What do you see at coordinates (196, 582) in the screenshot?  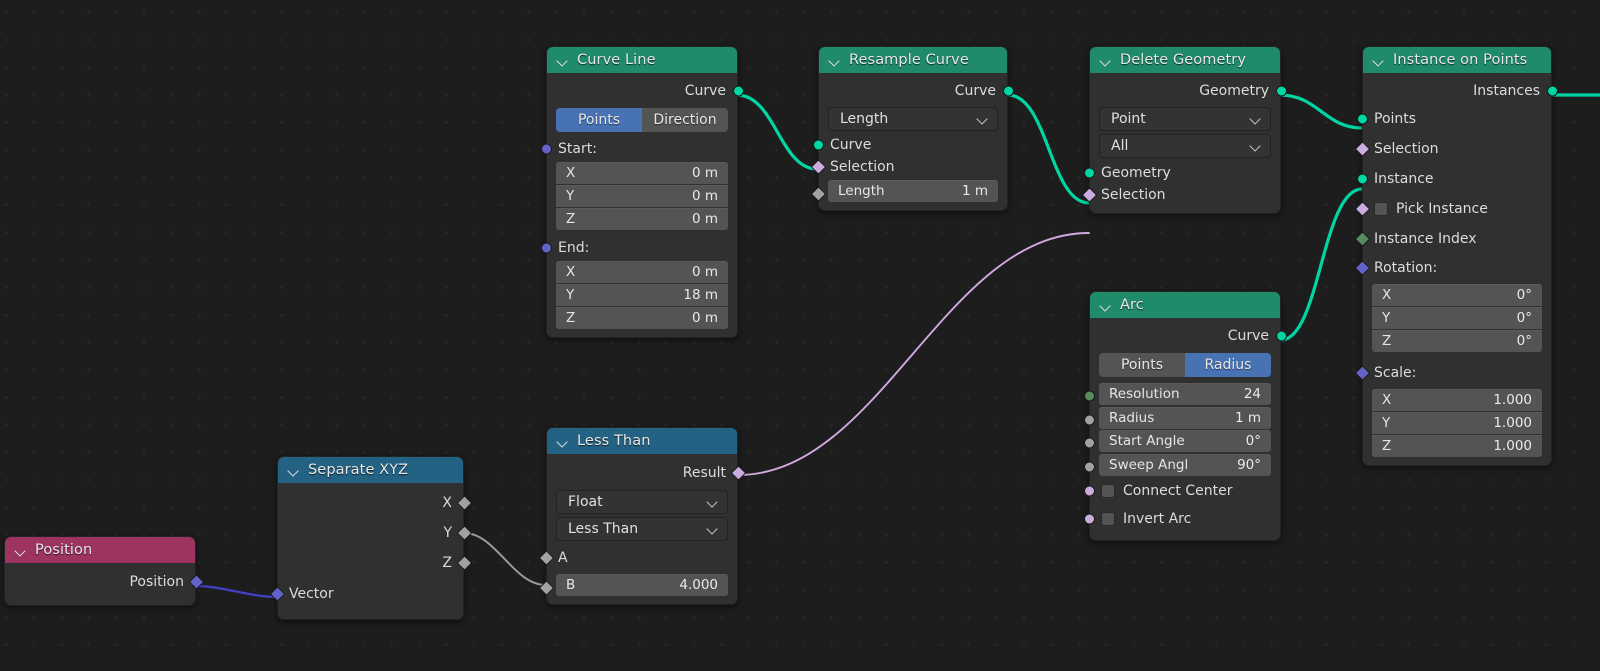 I see `socket-output-position` at bounding box center [196, 582].